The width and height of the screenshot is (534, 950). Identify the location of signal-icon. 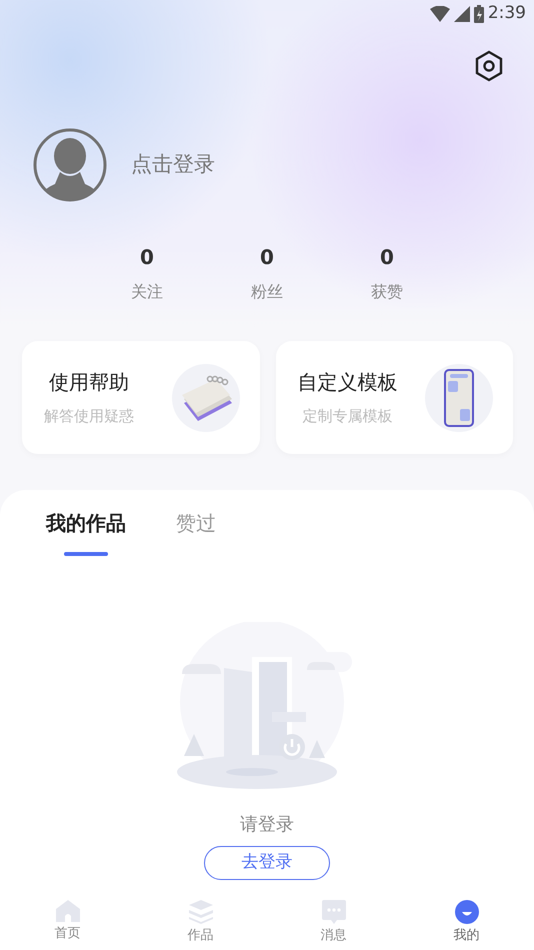
(462, 14).